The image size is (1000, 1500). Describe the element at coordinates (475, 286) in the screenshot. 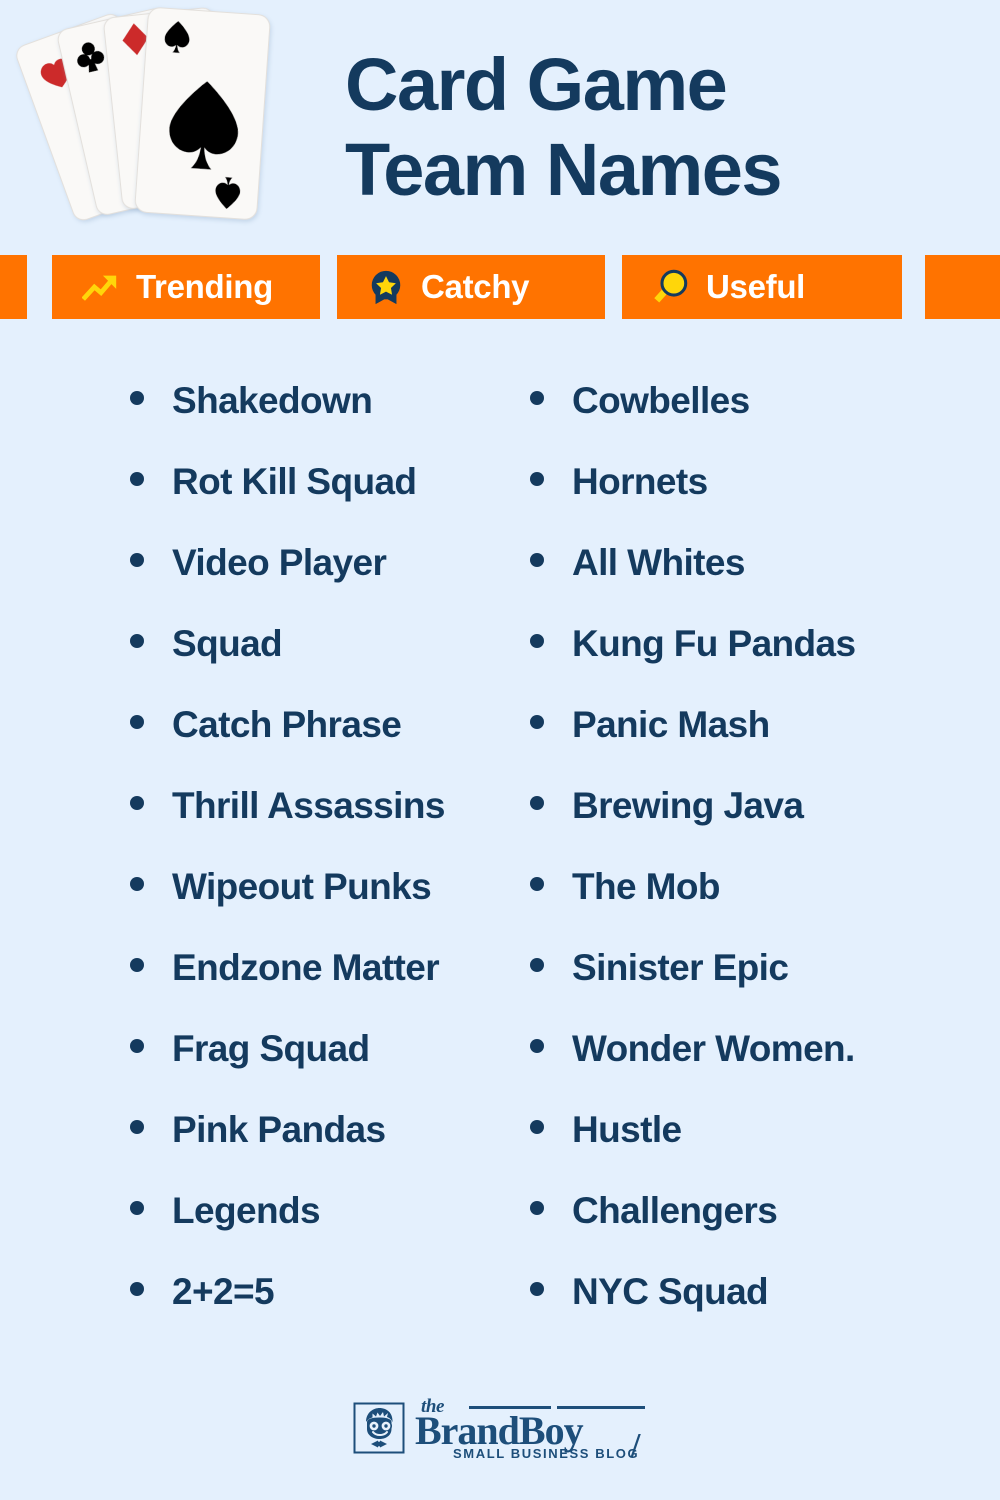

I see `badge-catchy-label: Catchy` at that location.